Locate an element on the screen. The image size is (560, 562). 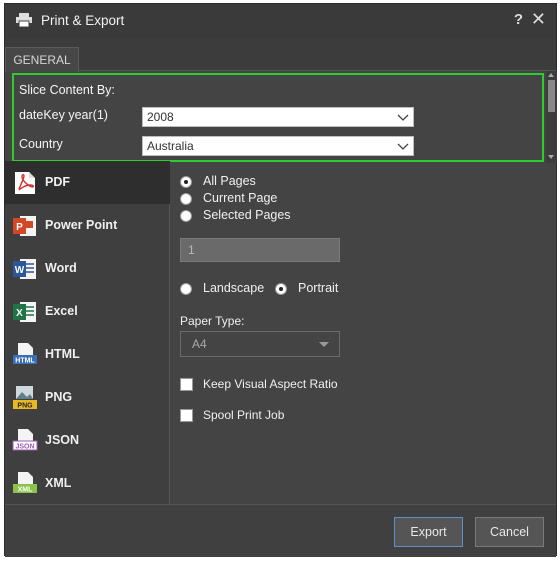
format-label: Excel is located at coordinates (61, 311).